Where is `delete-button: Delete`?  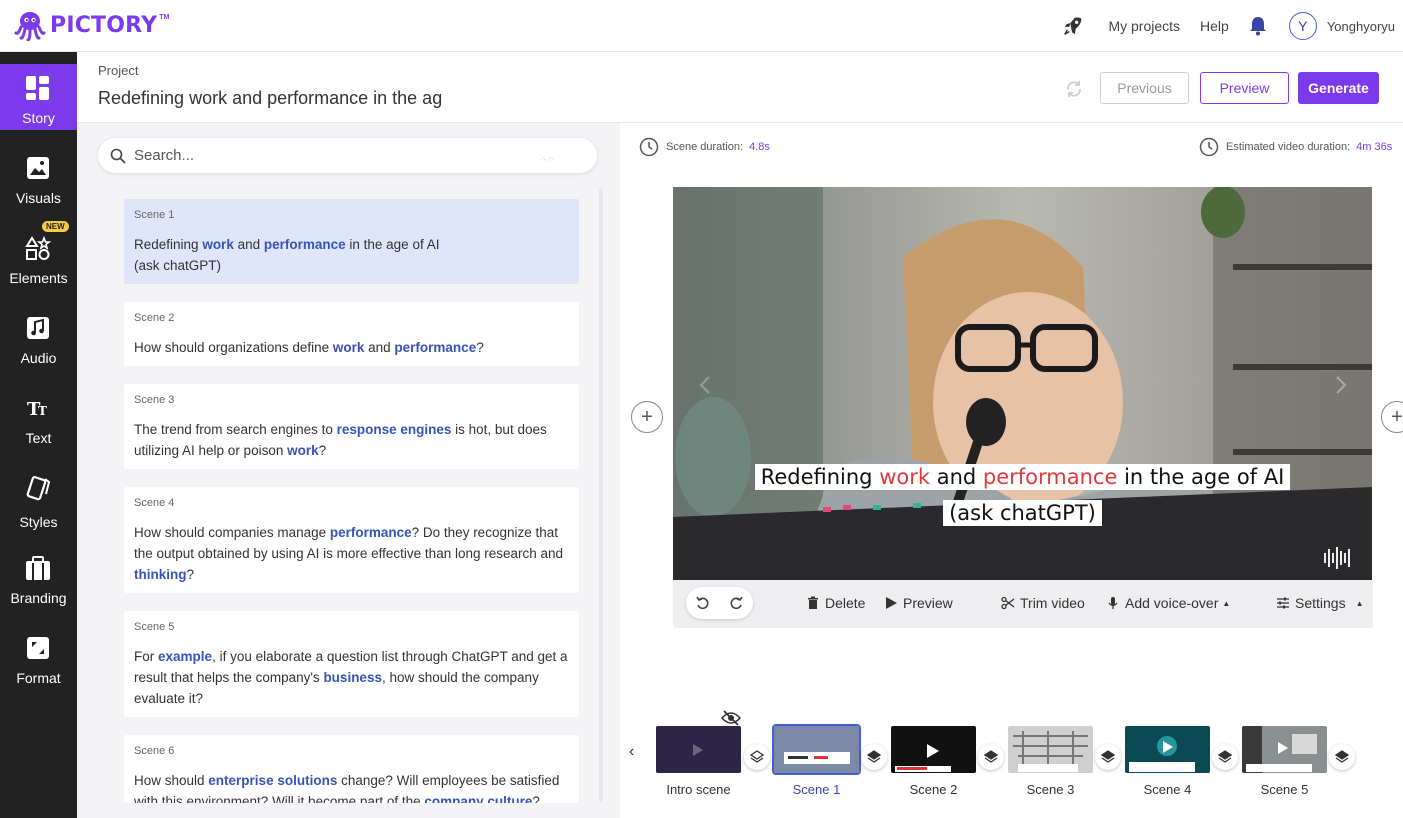 delete-button: Delete is located at coordinates (835, 603).